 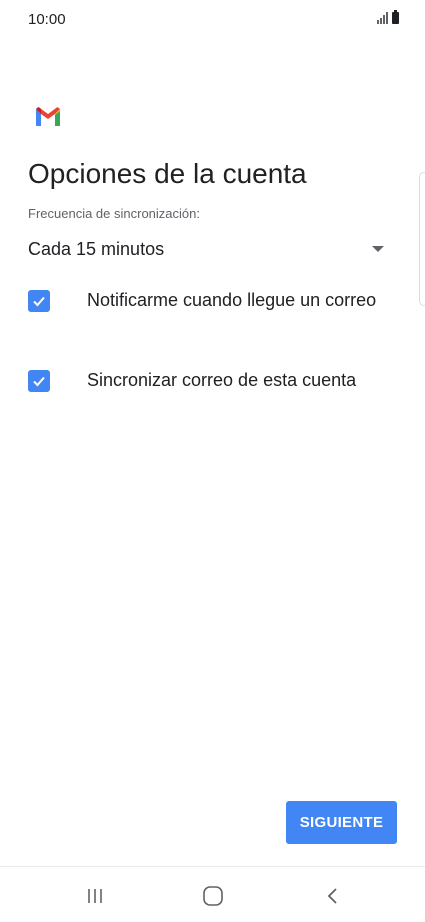 I want to click on recents-icon, so click(x=95, y=896).